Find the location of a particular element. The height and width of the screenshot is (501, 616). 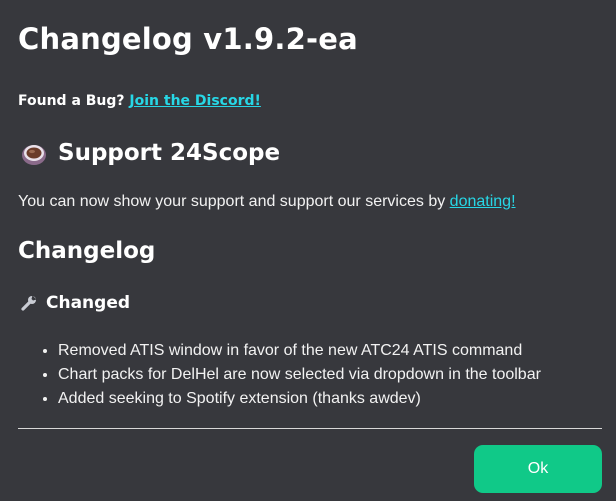

bug-report-line: Found a Bug? Join the Discord! is located at coordinates (139, 101).